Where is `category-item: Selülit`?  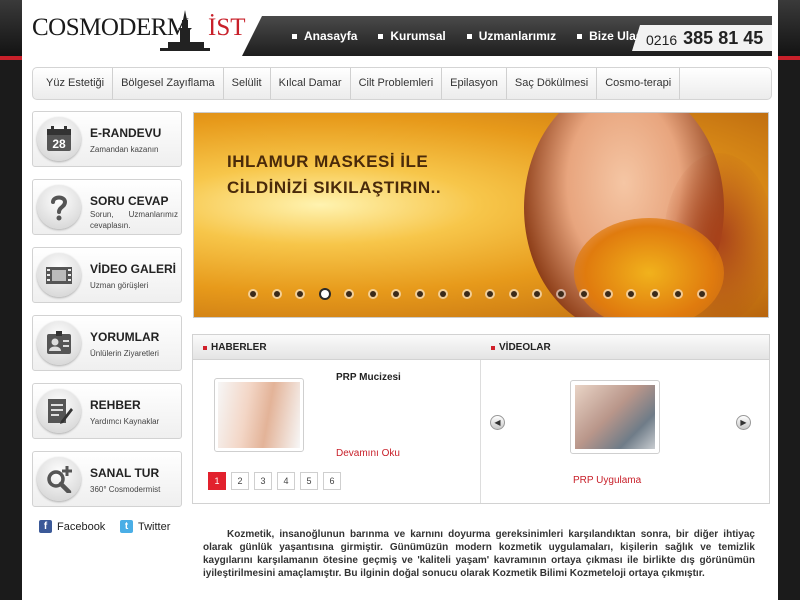
category-item: Selülit is located at coordinates (247, 83).